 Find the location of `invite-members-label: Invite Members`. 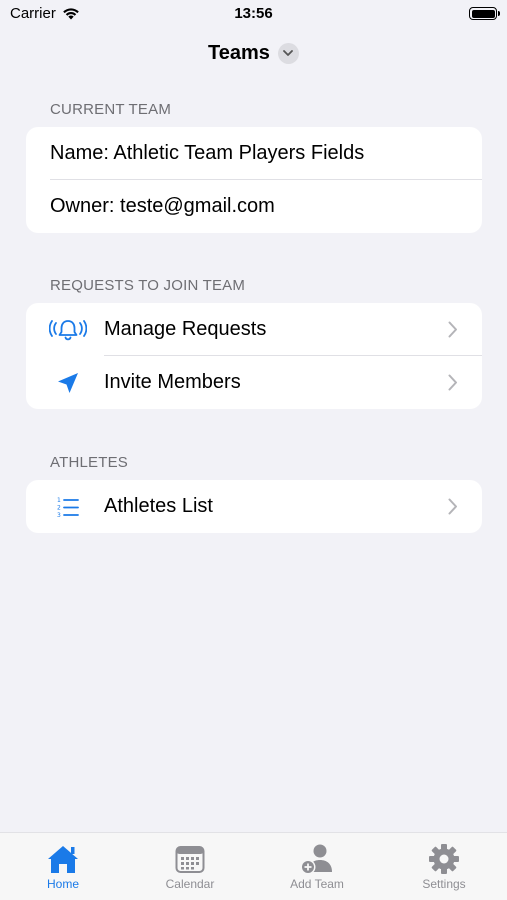

invite-members-label: Invite Members is located at coordinates (172, 382).